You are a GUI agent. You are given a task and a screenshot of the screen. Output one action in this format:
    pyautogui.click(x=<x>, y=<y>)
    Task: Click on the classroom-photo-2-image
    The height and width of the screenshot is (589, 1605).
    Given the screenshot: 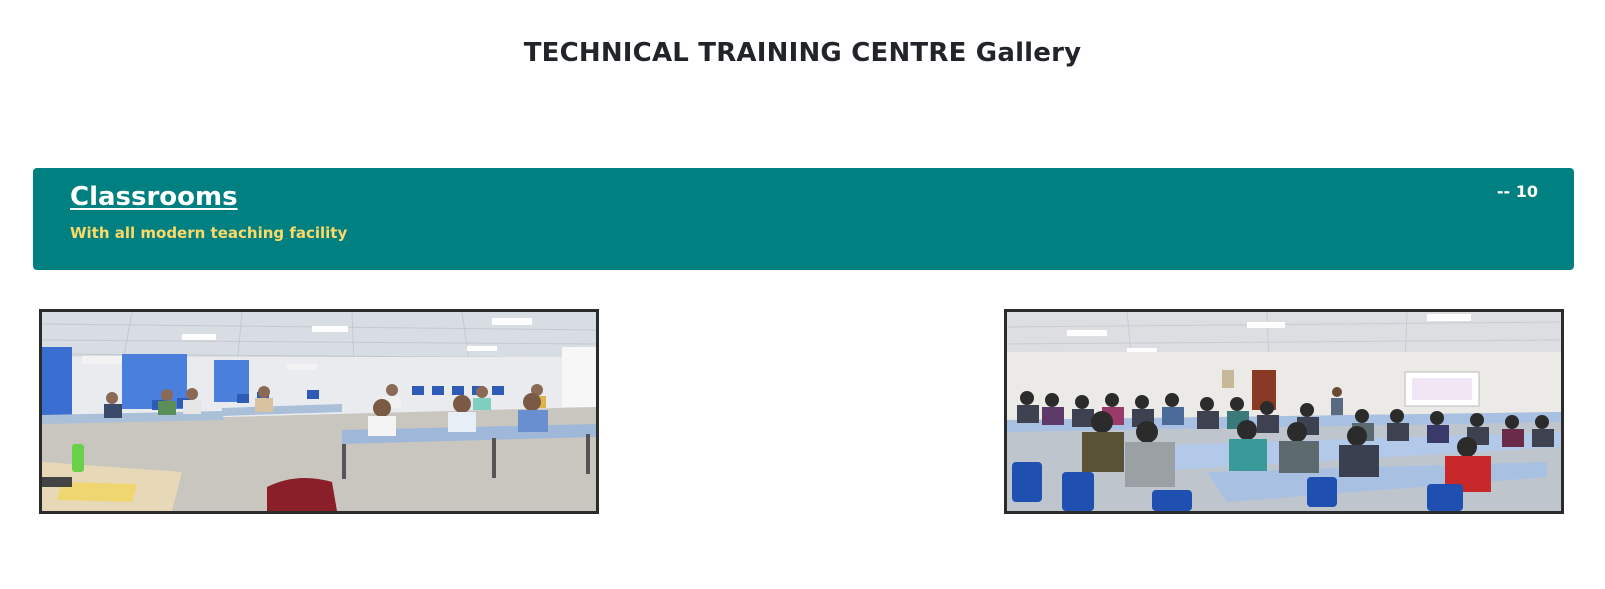 What is the action you would take?
    pyautogui.click(x=1284, y=411)
    